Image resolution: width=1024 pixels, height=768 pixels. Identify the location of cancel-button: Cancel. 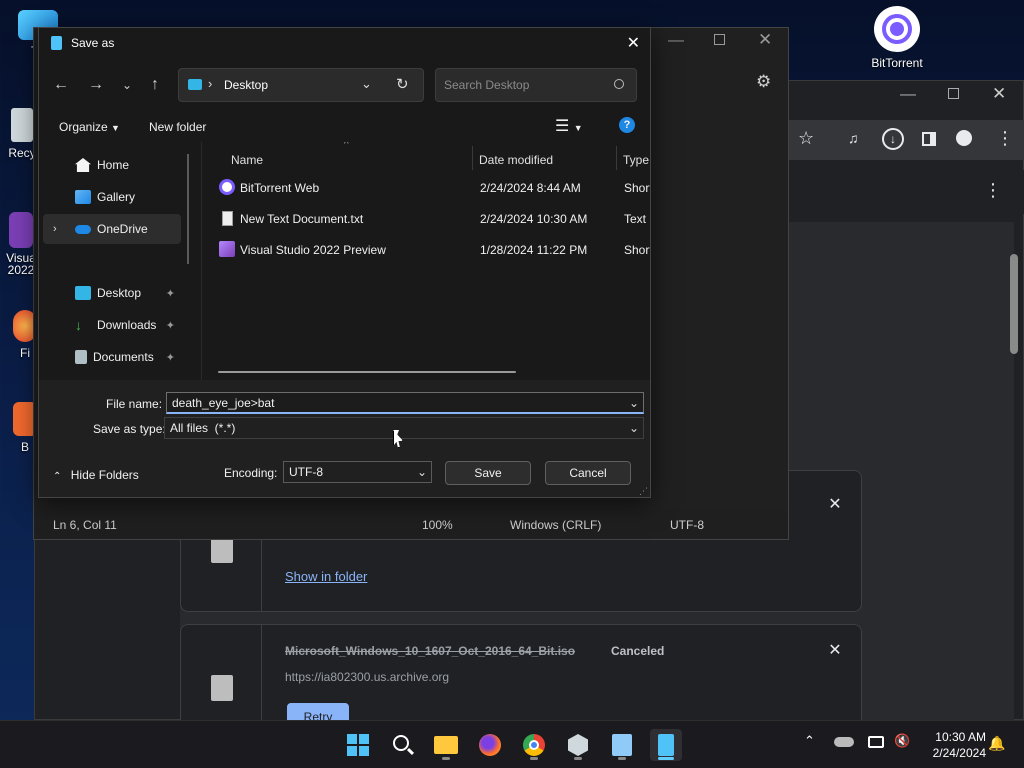
(588, 473).